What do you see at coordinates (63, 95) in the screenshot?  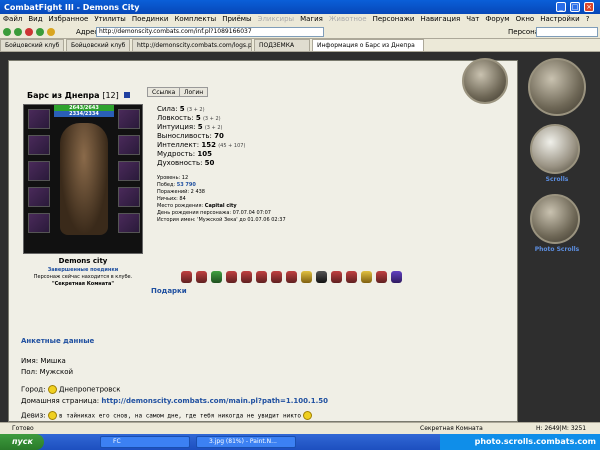 I see `character-name: Барс из Днепра` at bounding box center [63, 95].